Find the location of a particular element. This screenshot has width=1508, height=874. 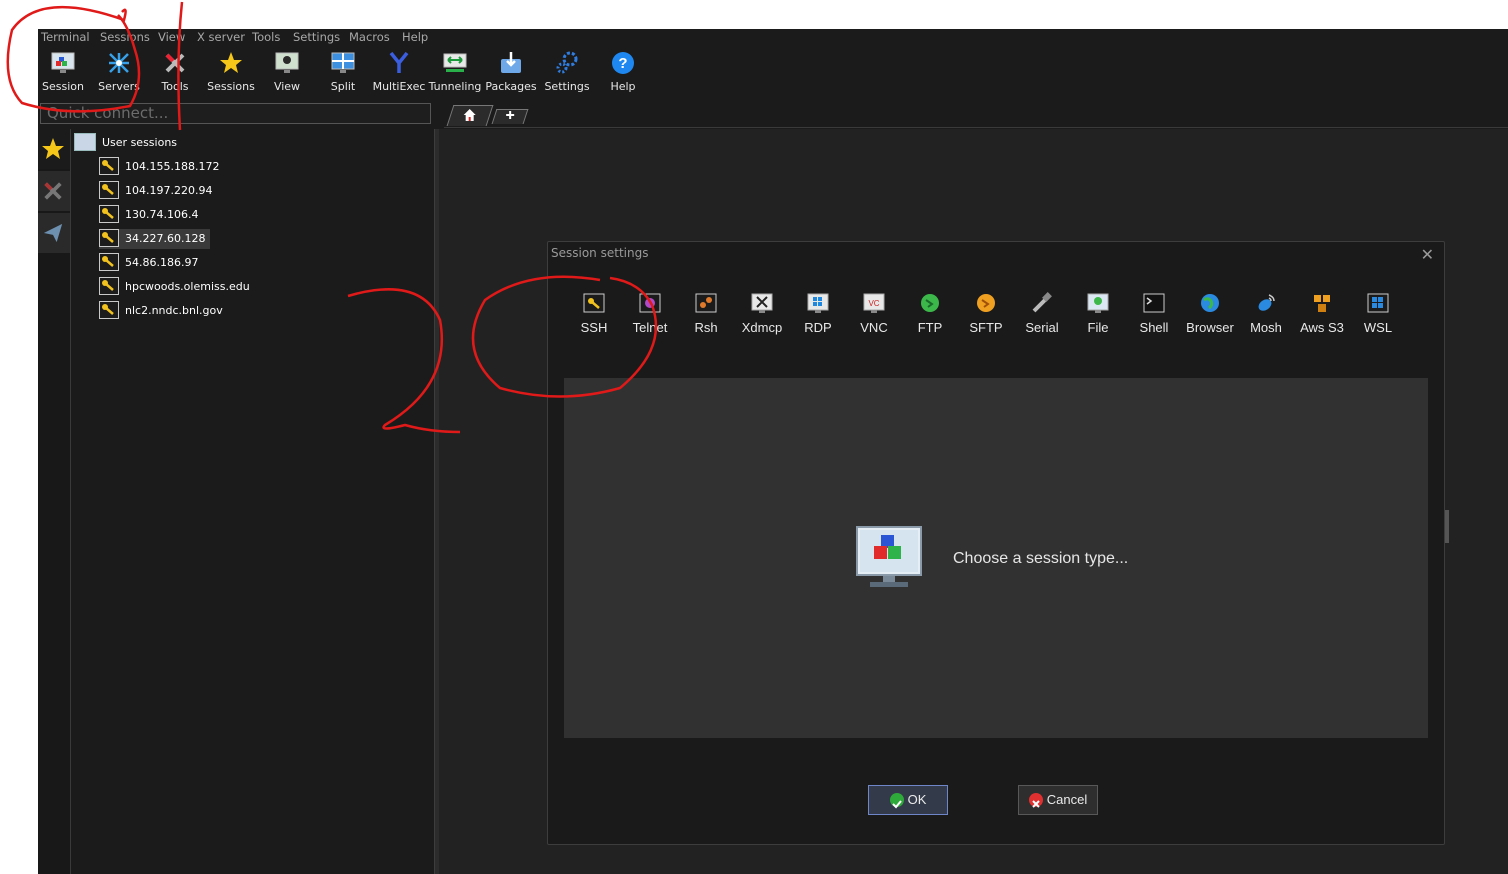

view-button: View is located at coordinates (287, 72).